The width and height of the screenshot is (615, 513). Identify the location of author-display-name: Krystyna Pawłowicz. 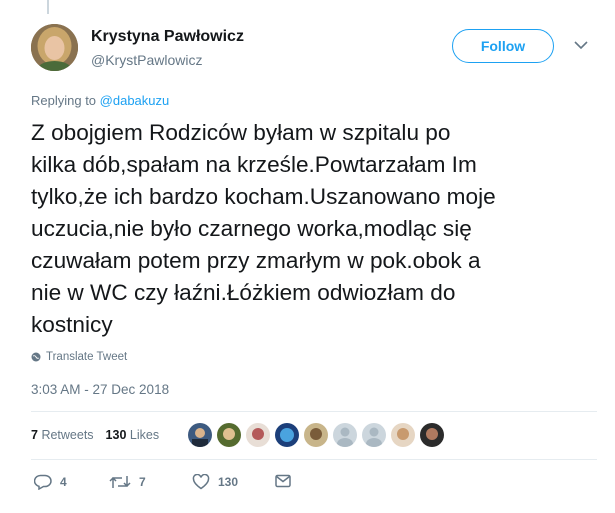
(167, 37).